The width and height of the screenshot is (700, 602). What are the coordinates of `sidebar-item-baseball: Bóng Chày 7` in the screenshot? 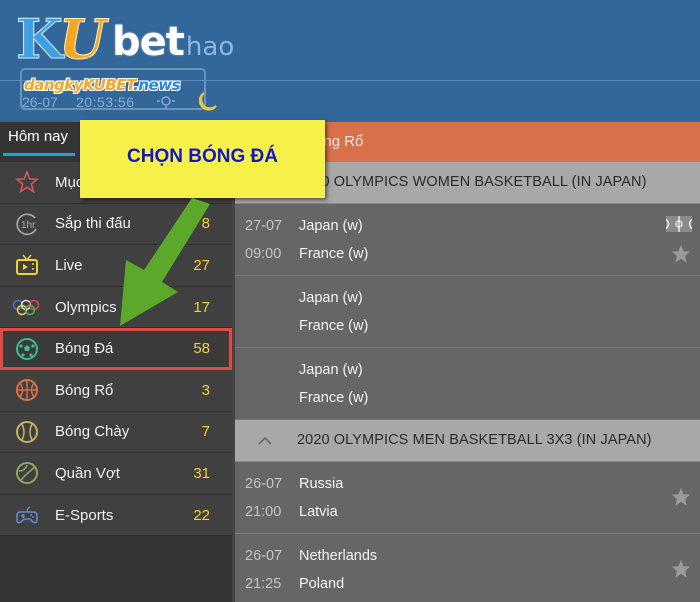 It's located at (116, 432).